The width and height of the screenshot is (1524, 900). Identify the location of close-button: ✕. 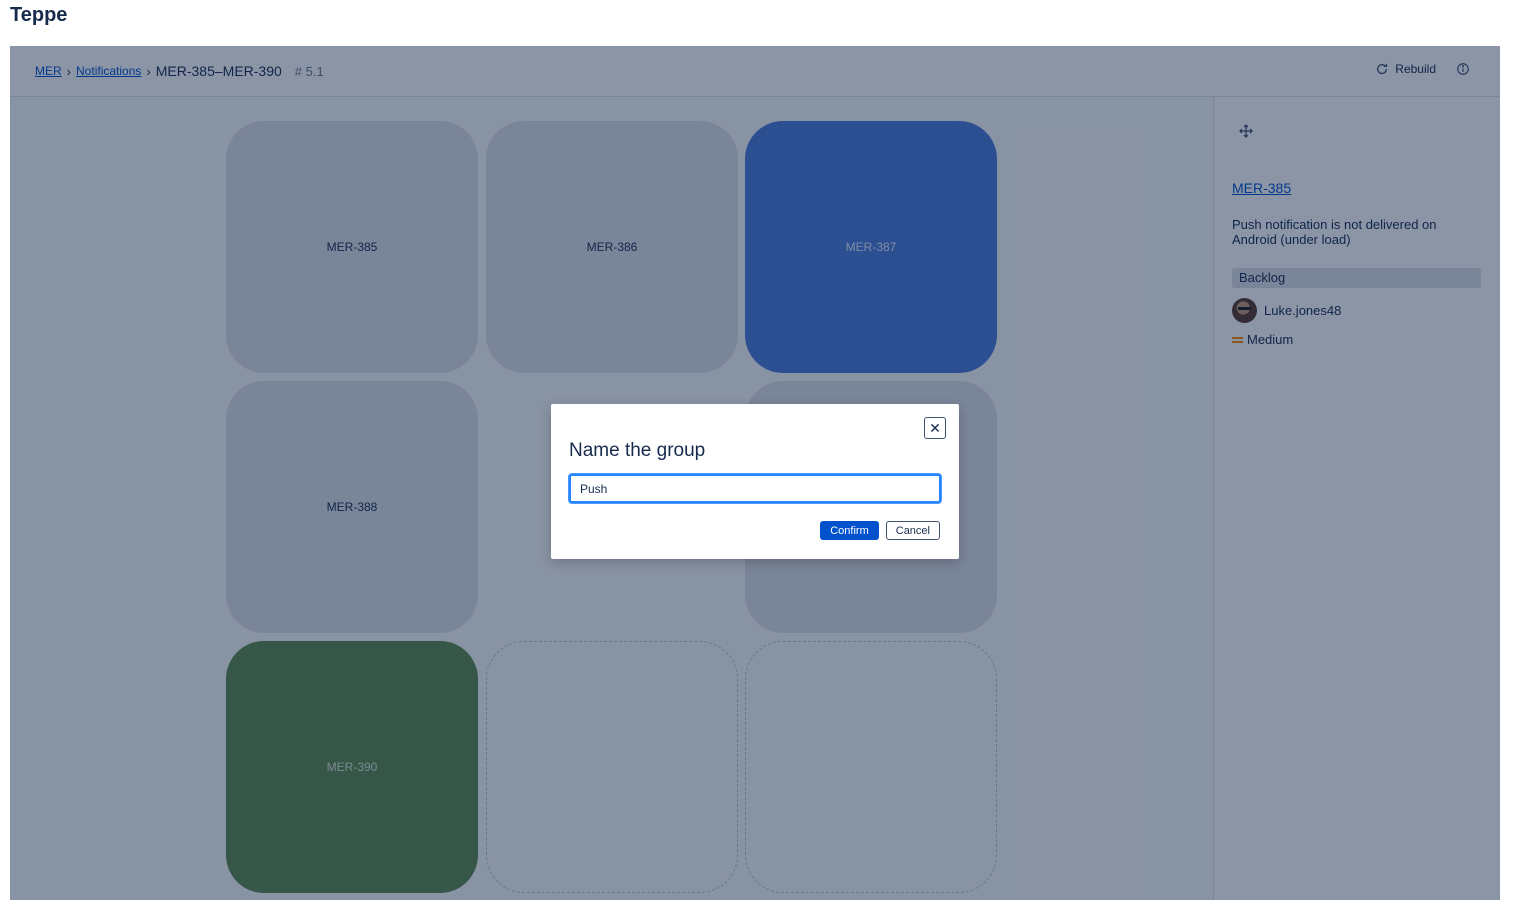
(935, 428).